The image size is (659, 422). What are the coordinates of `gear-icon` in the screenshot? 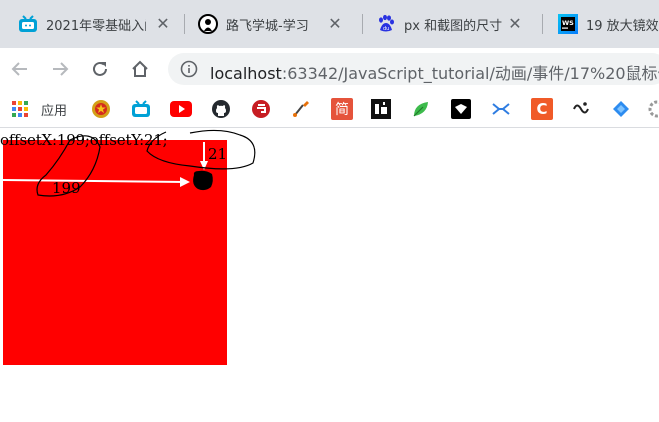 It's located at (653, 109).